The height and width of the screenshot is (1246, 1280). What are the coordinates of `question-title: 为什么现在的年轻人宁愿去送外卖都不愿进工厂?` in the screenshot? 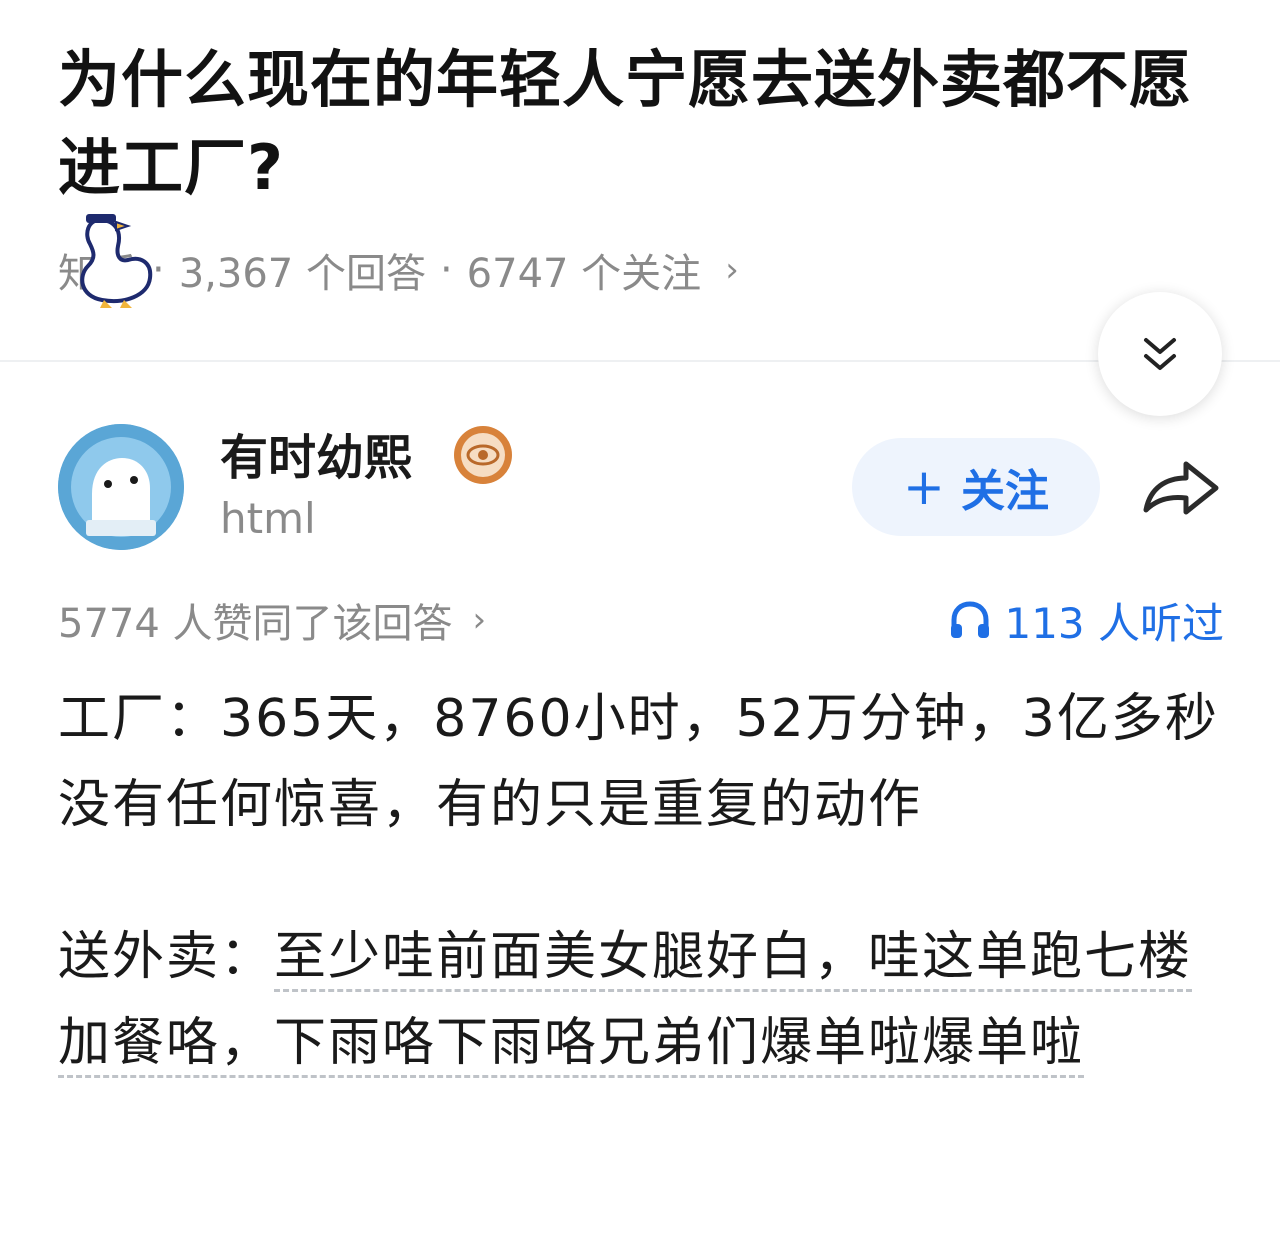 It's located at (625, 123).